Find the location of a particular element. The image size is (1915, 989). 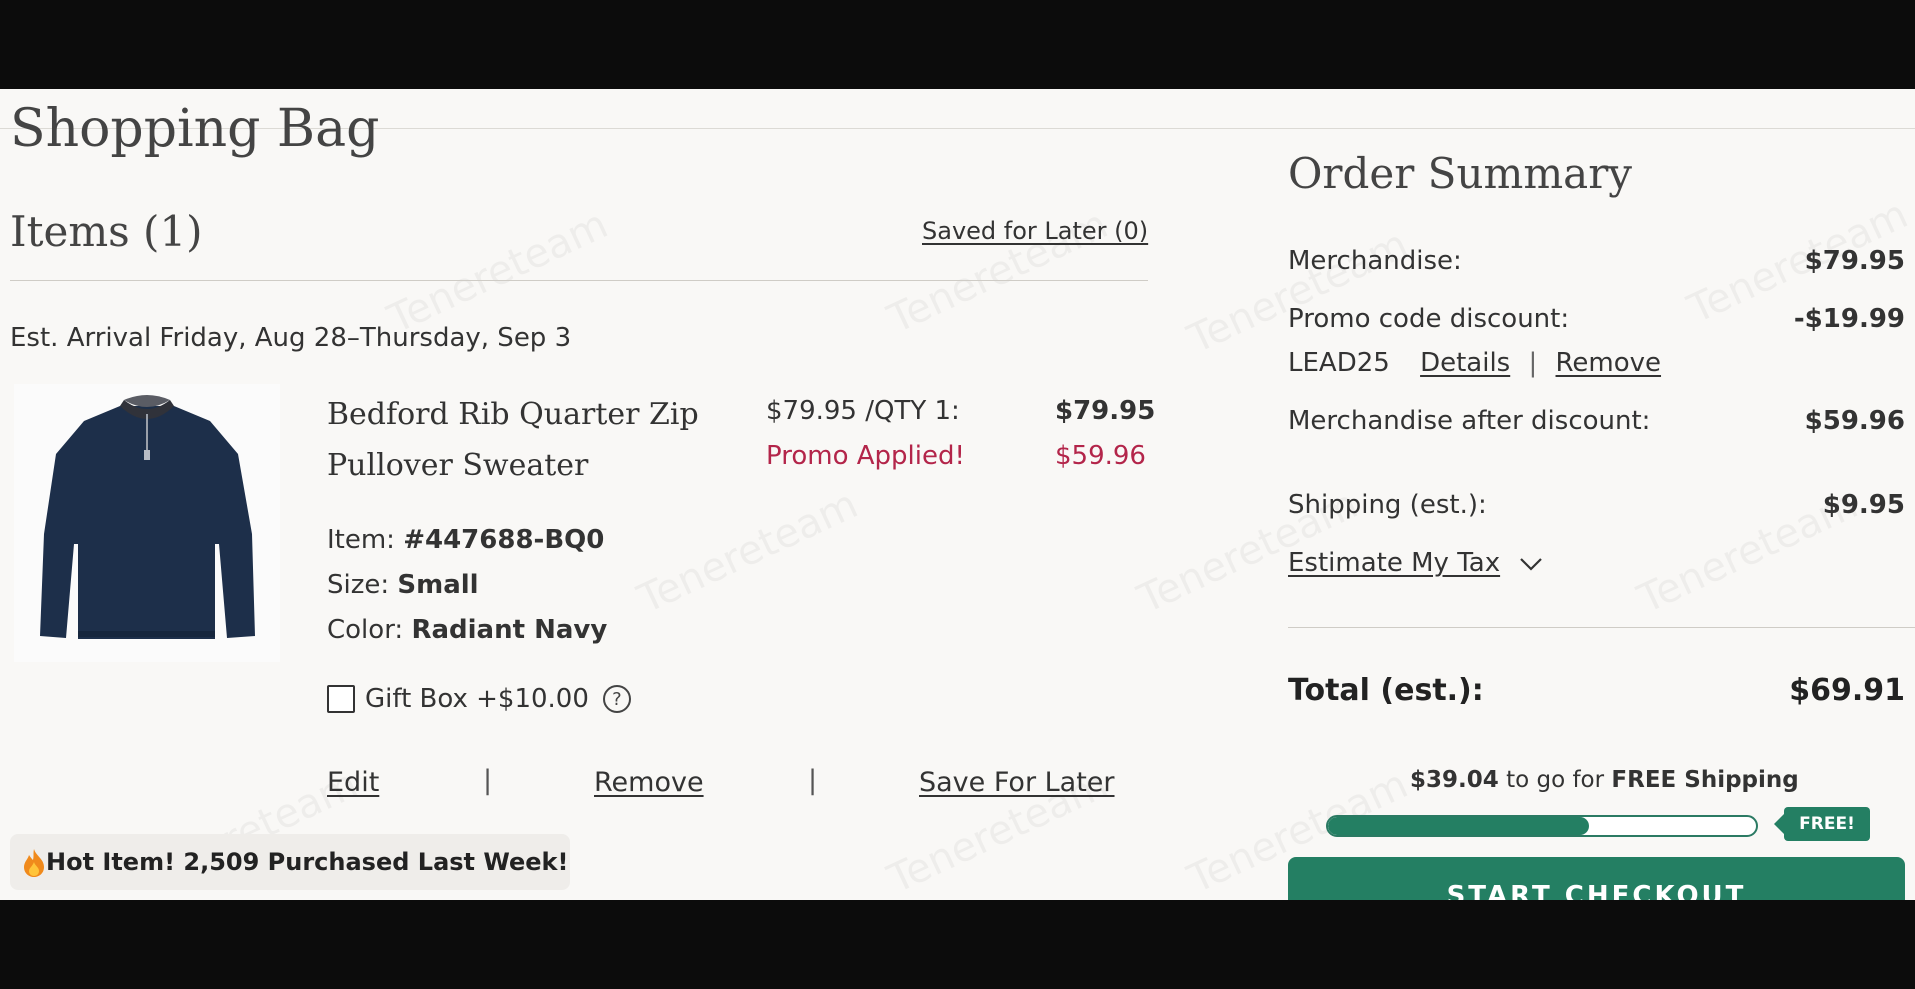

items-heading: Items (1) is located at coordinates (106, 231).